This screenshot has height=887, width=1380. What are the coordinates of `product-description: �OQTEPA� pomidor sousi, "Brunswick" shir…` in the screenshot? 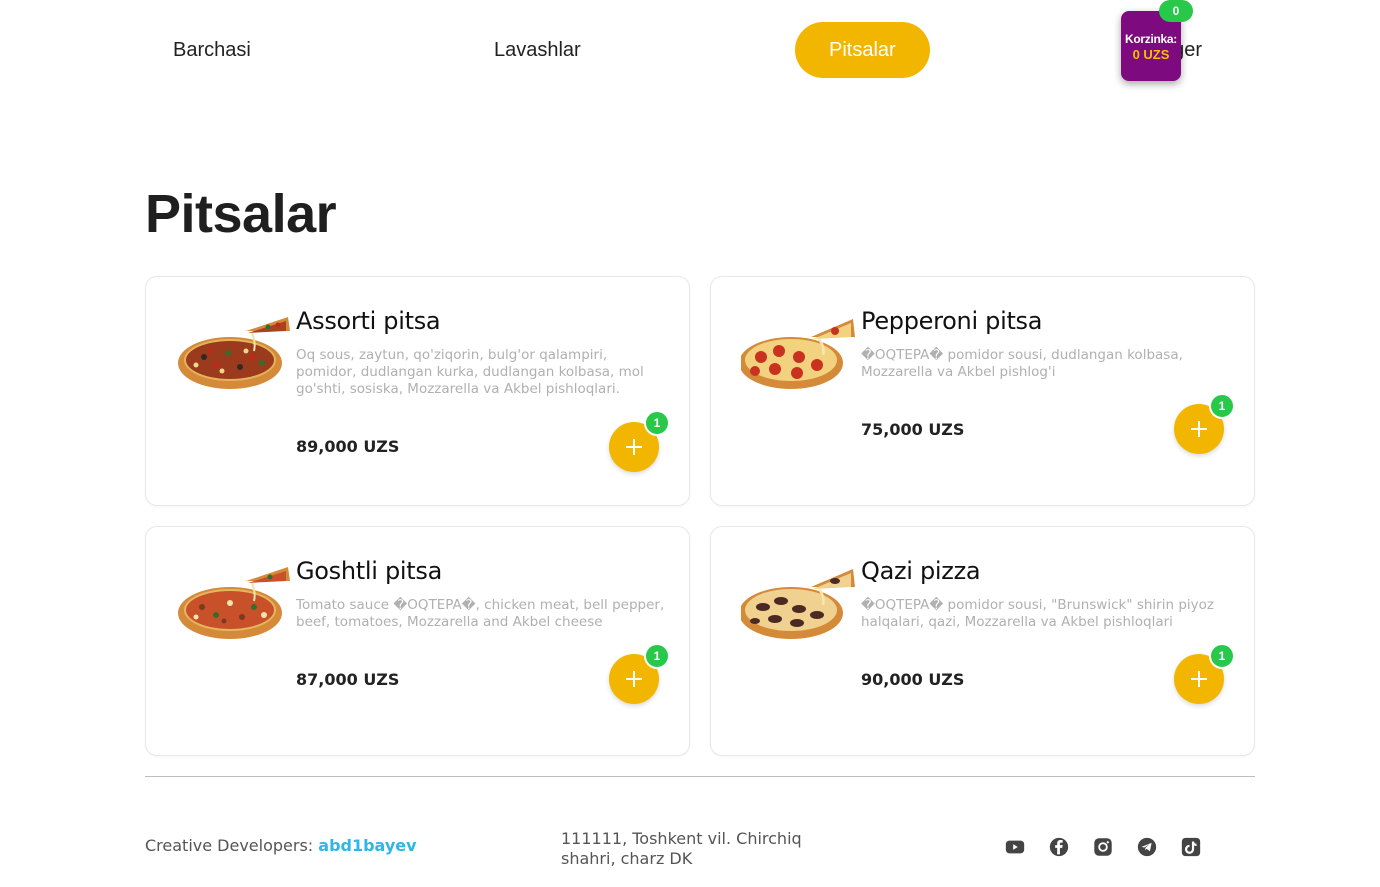 It's located at (1037, 613).